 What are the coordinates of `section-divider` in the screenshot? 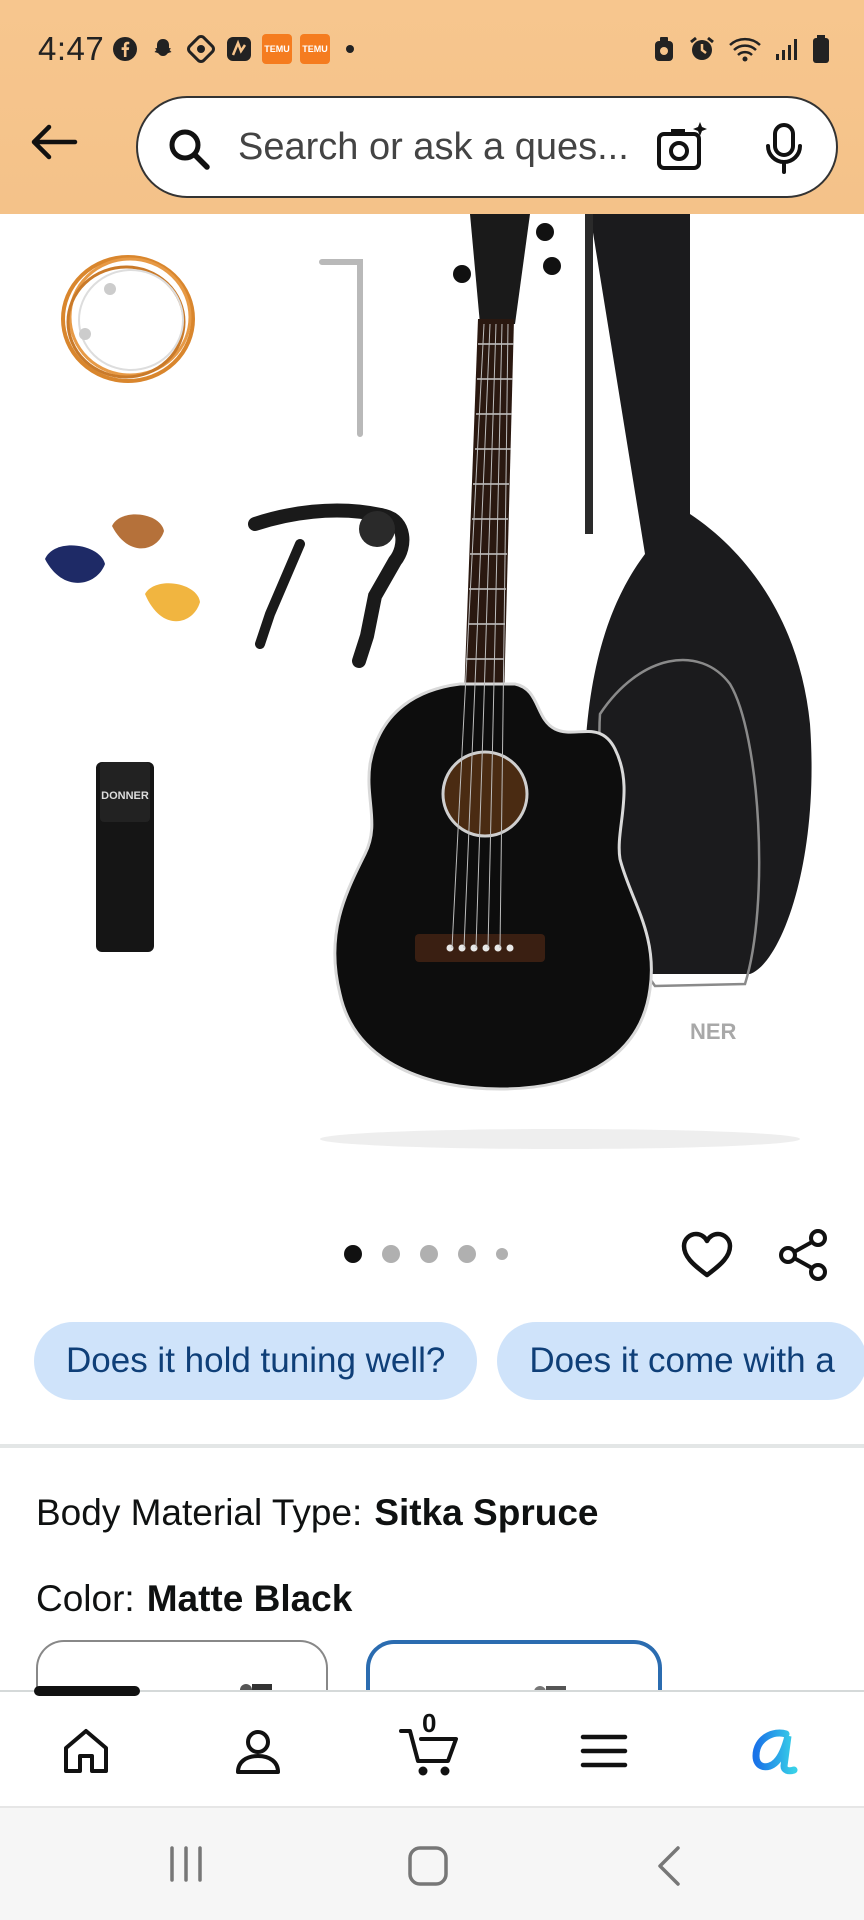 It's located at (432, 1446).